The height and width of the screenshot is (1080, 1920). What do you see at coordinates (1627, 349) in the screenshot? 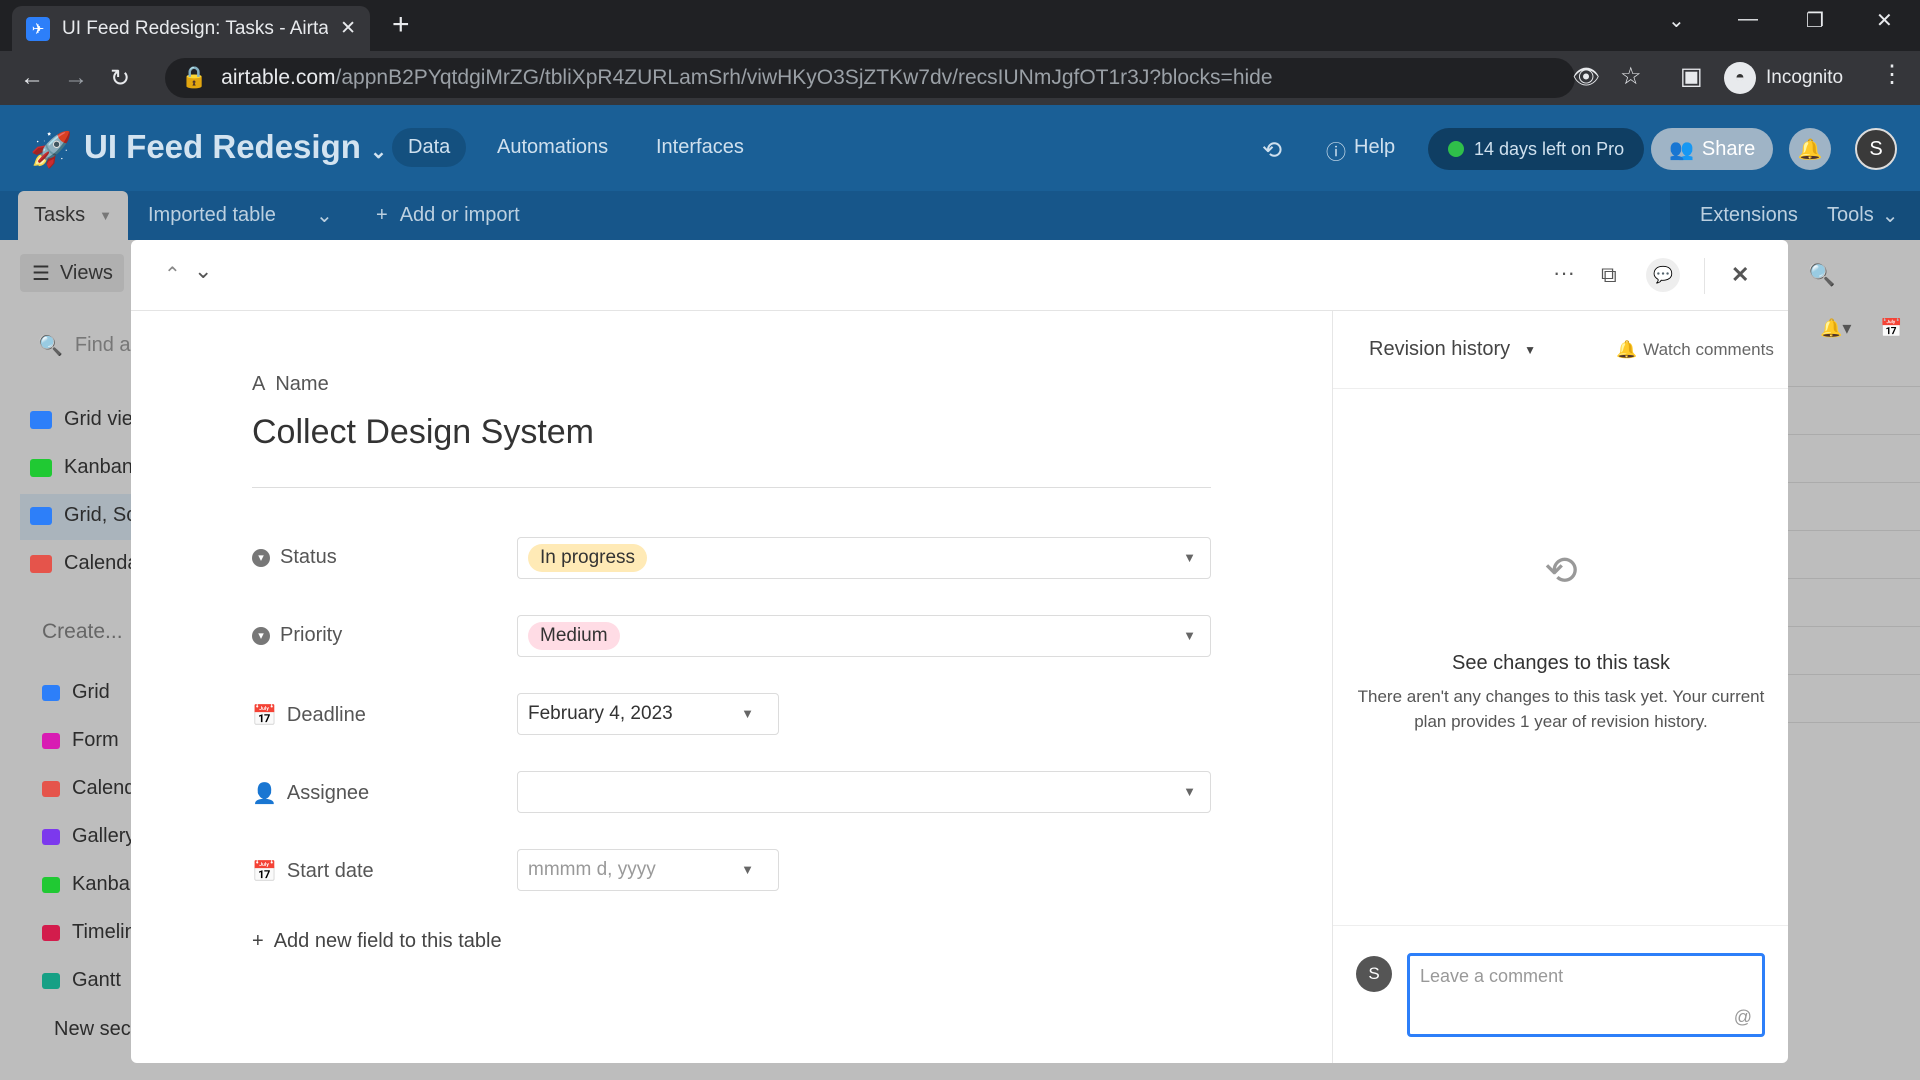
I see `bell-icon: 🔔` at bounding box center [1627, 349].